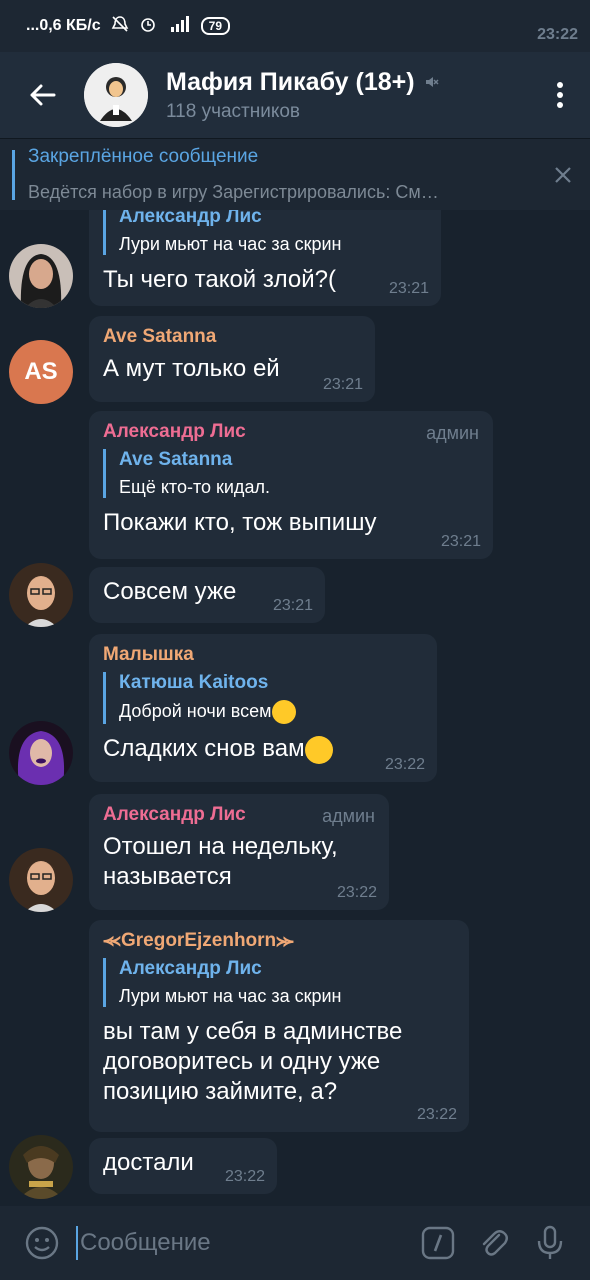 The height and width of the screenshot is (1280, 590). What do you see at coordinates (295, 26) in the screenshot?
I see `status-bar: 23:22 ...0,6 КБ/с 79` at bounding box center [295, 26].